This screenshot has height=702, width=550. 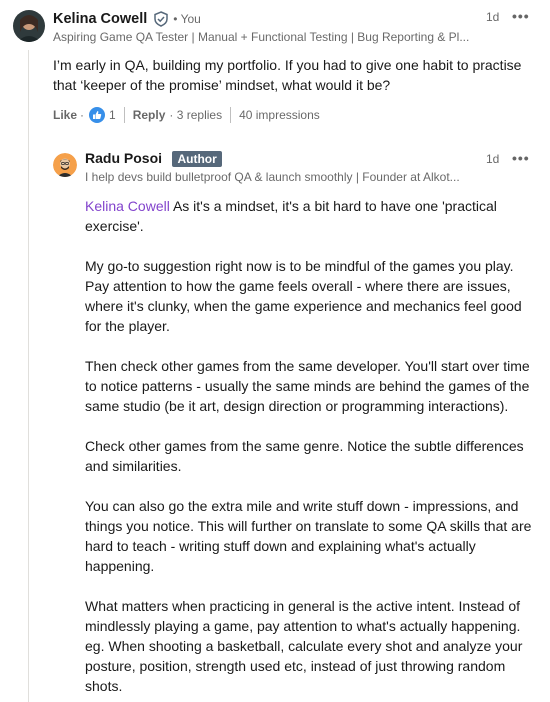 I want to click on author-badge: Author, so click(x=197, y=159).